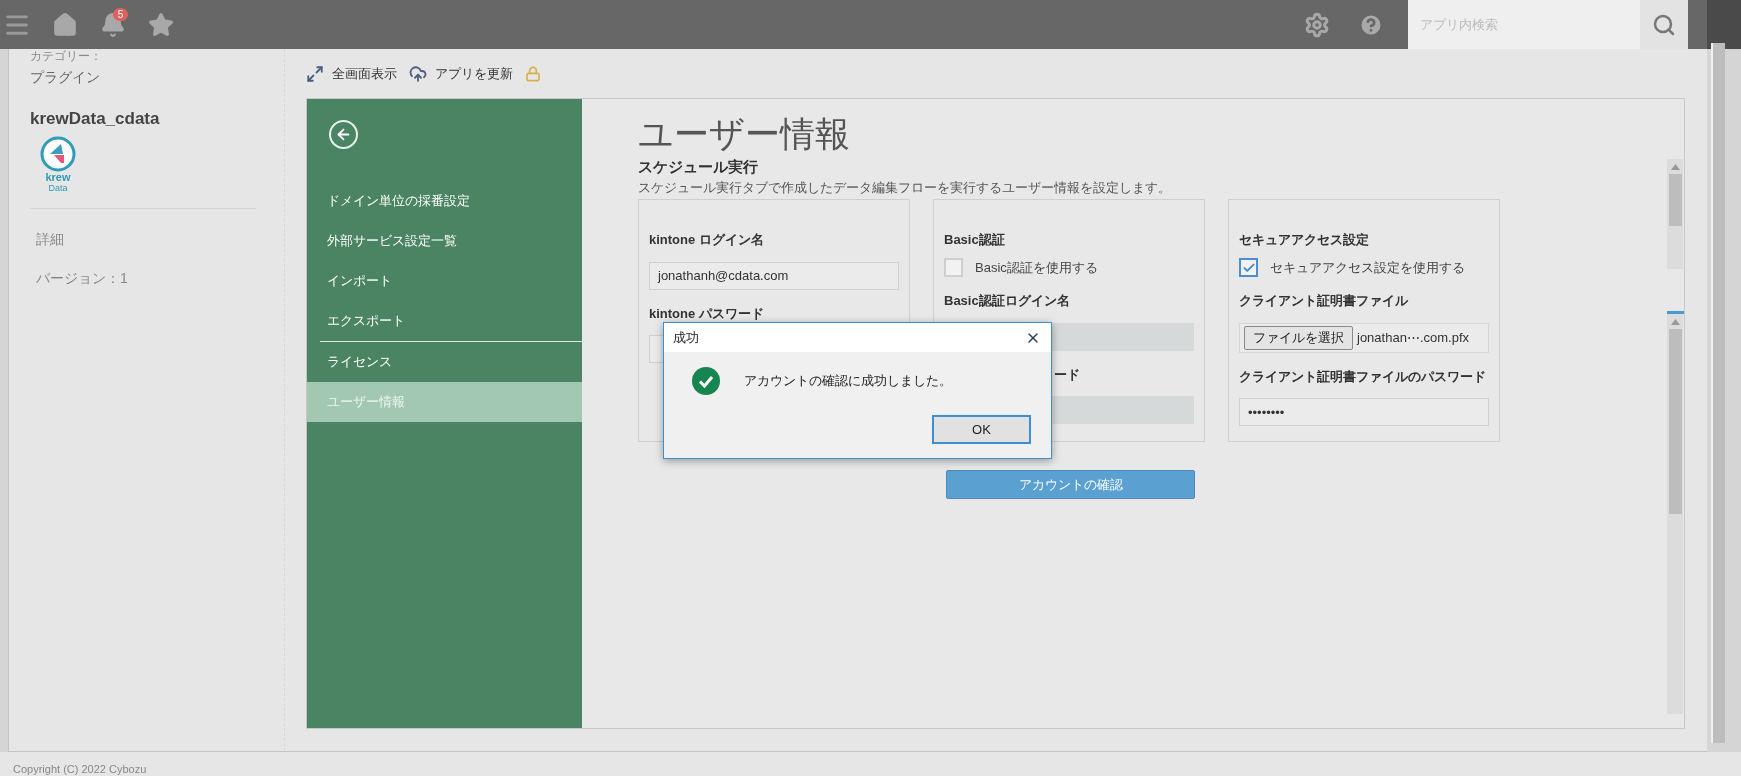 The height and width of the screenshot is (776, 1741). Describe the element at coordinates (848, 381) in the screenshot. I see `dialog-message: アカウントの確認に成功しました。` at that location.